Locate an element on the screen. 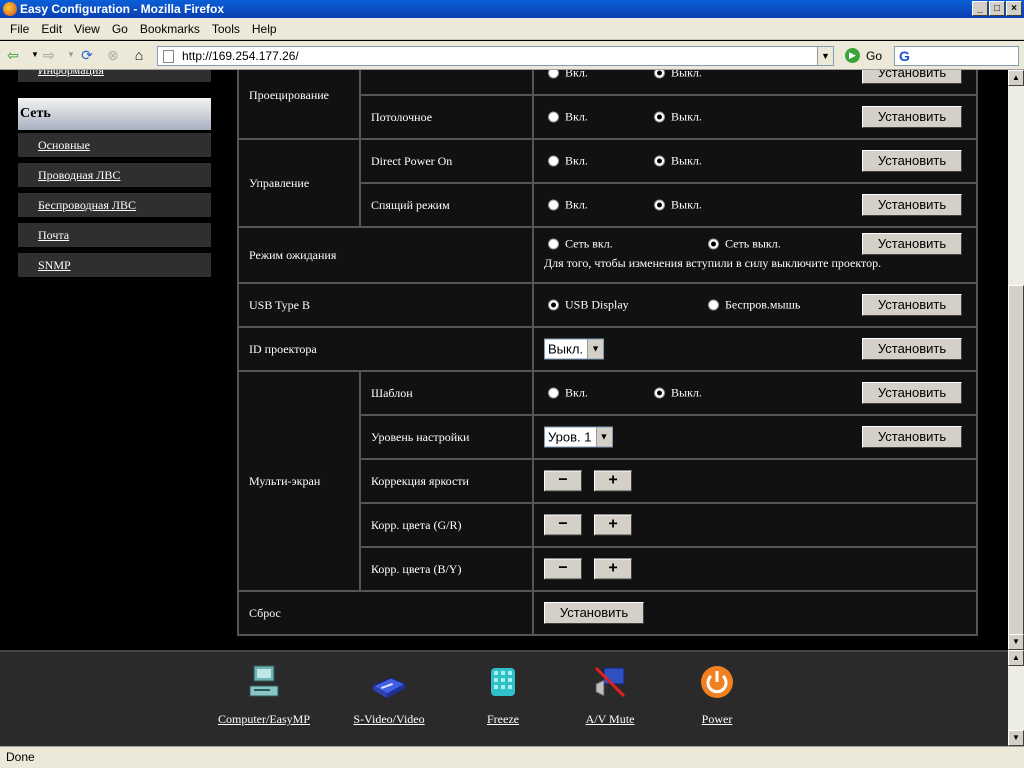 The height and width of the screenshot is (768, 1024). menu-tools: Tools is located at coordinates (226, 29).